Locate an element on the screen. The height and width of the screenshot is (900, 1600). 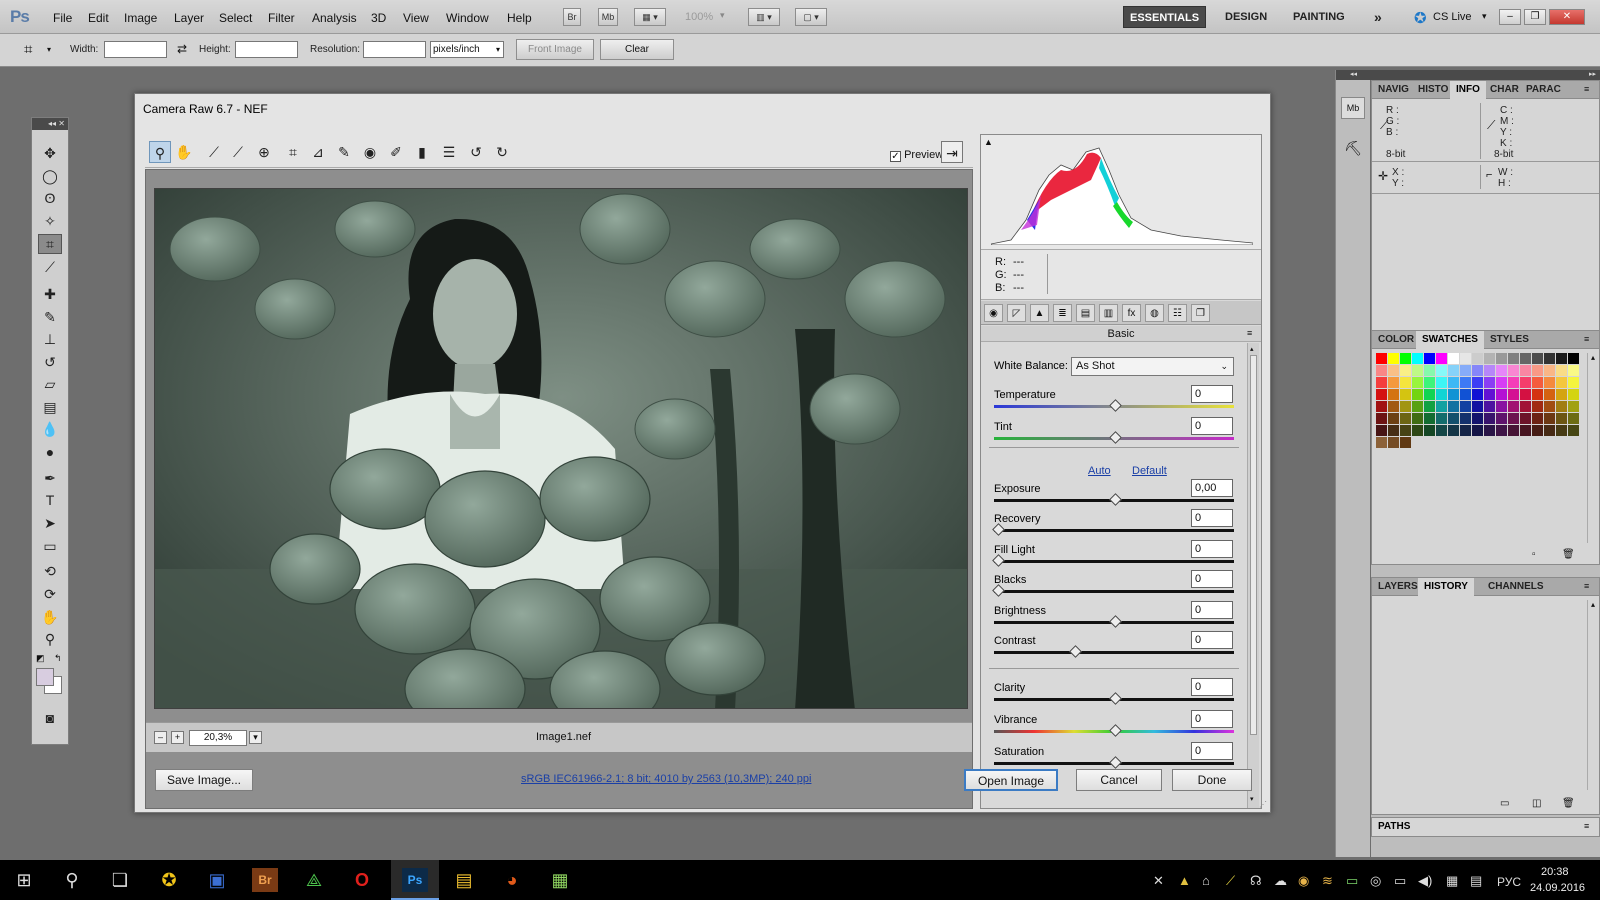
tray-headset-icon: ☊ is located at coordinates (1256, 881).